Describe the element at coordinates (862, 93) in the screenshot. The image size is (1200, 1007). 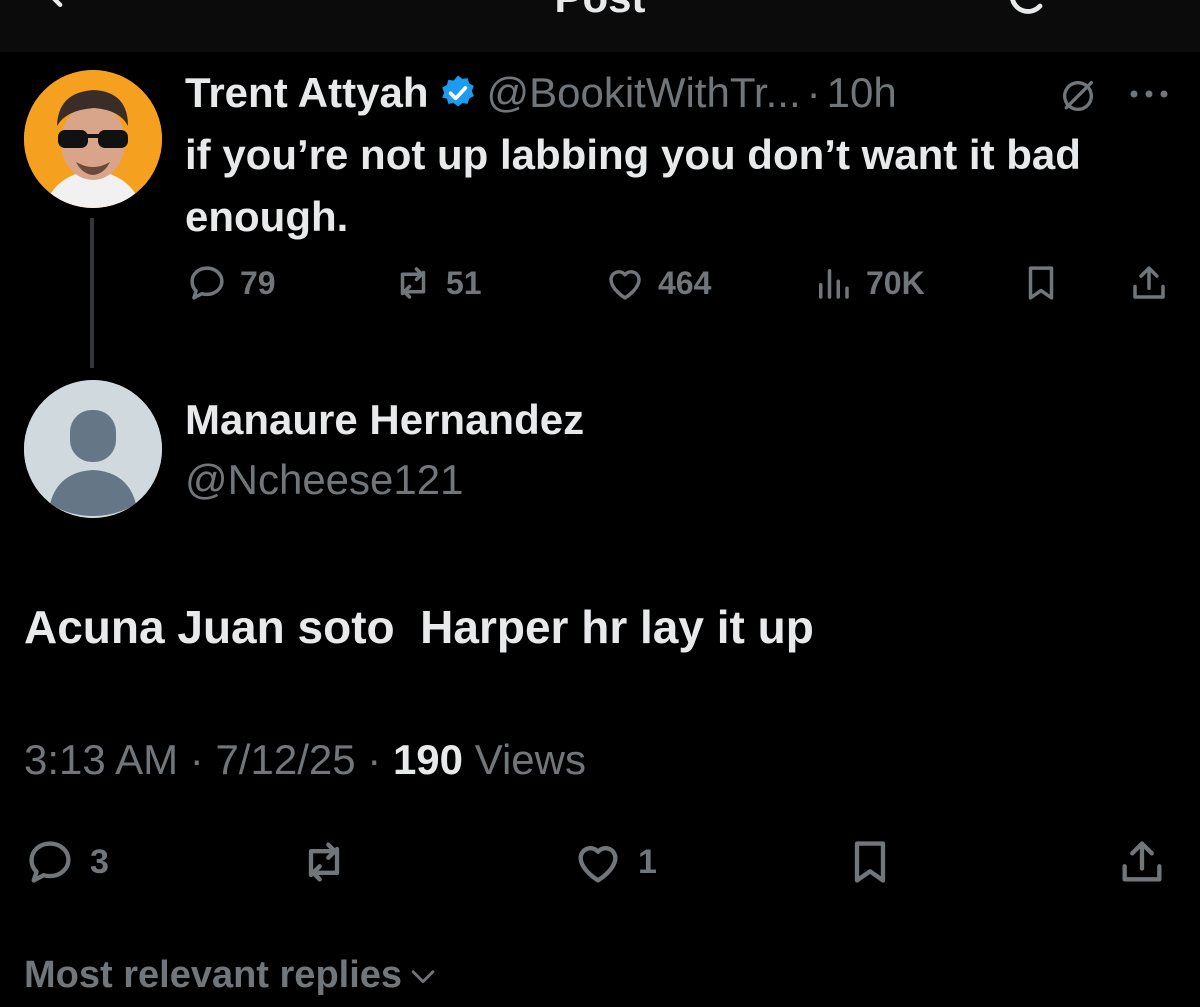
I see `post-time: 10h` at that location.